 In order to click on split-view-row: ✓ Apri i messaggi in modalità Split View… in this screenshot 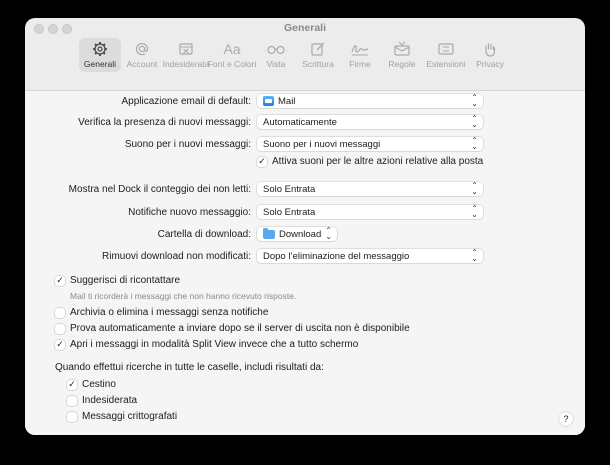, I will do `click(206, 344)`.